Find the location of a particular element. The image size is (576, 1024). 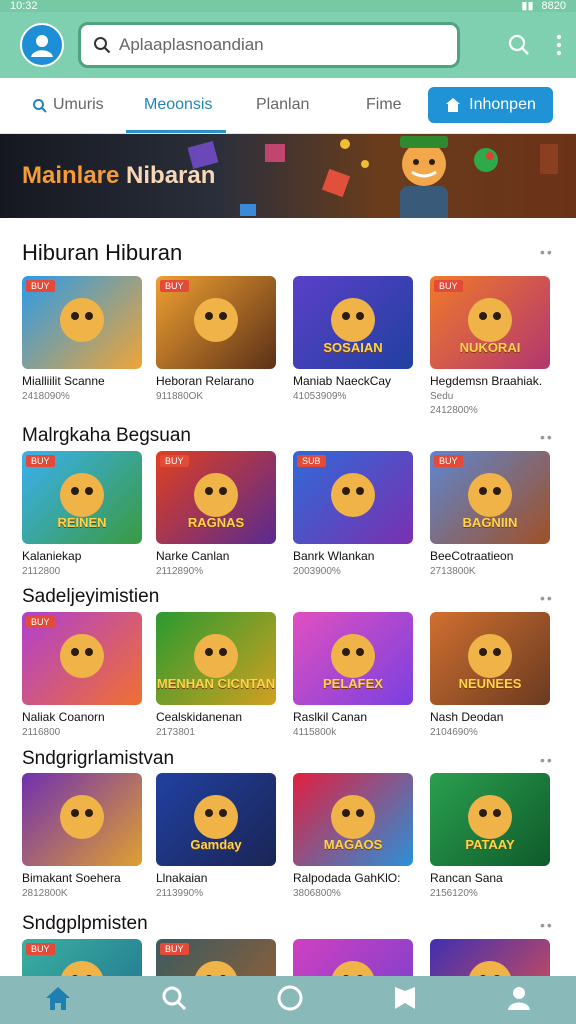

game-thumbnail: PATAAY is located at coordinates (490, 819).